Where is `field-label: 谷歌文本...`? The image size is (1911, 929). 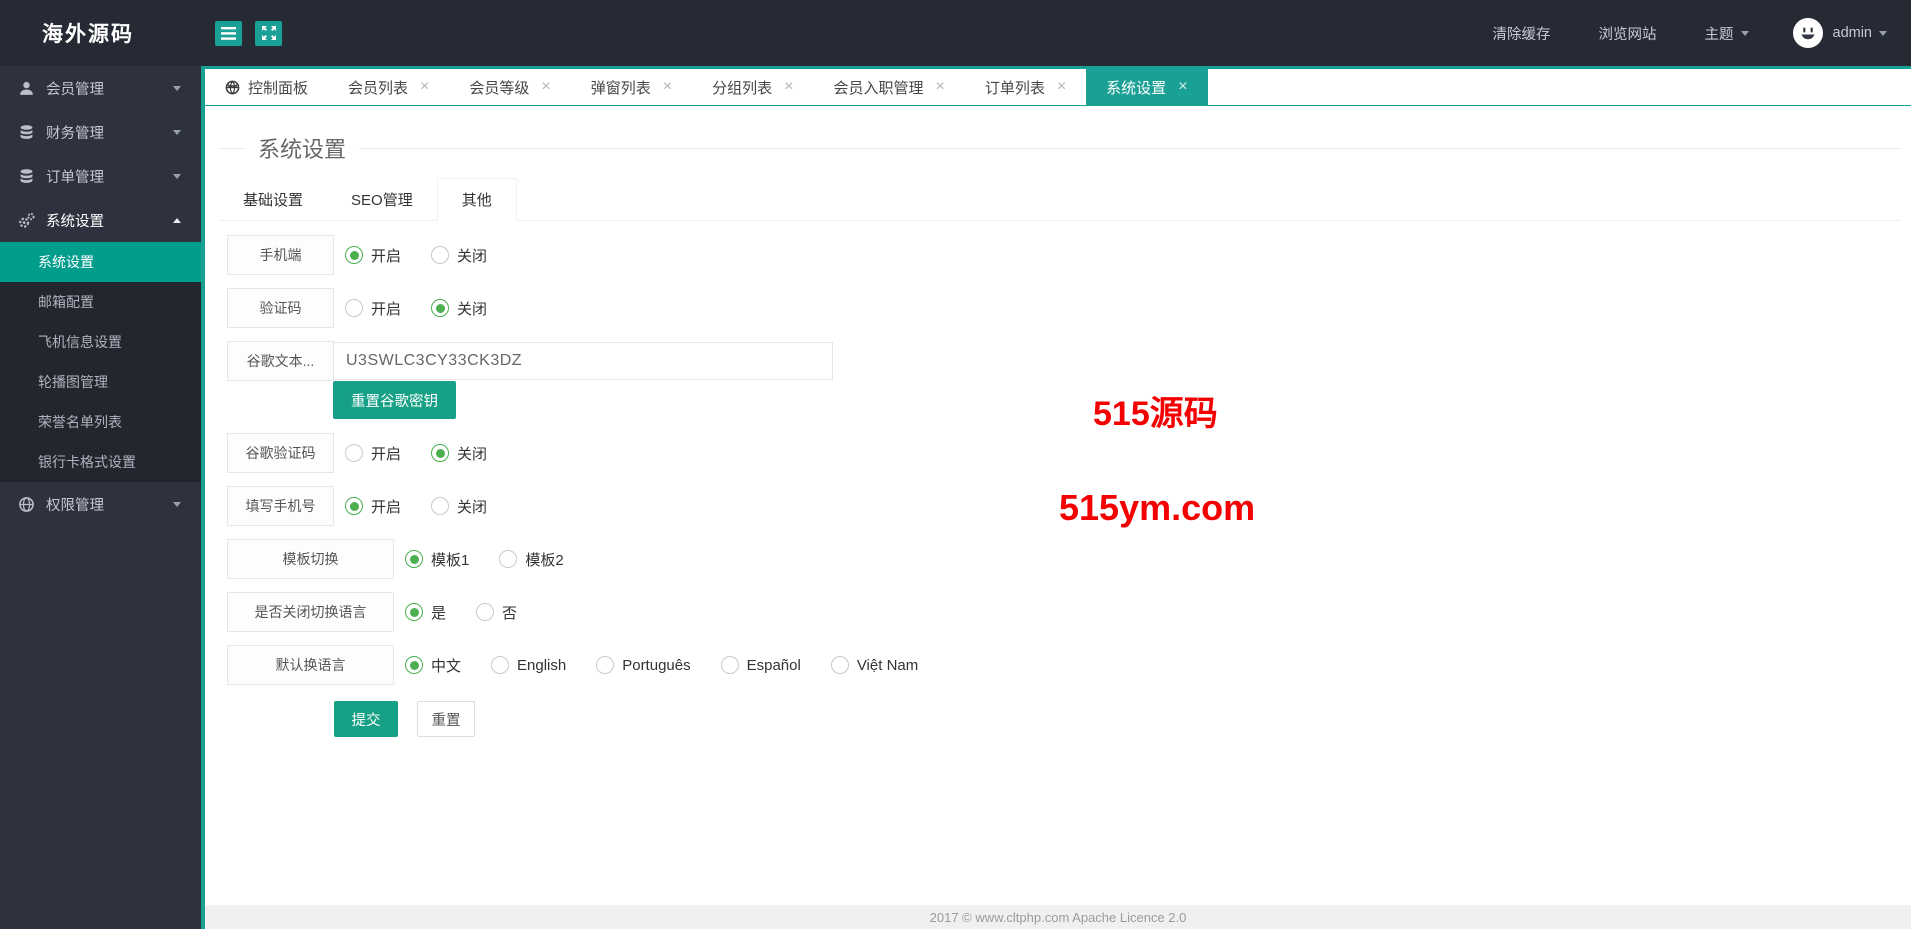
field-label: 谷歌文本... is located at coordinates (280, 361).